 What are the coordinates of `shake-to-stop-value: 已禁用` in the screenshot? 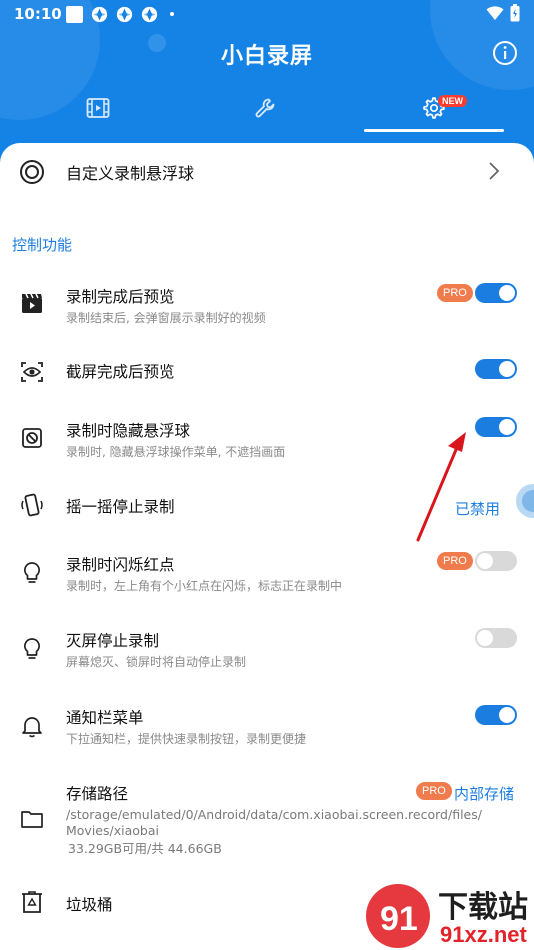 It's located at (477, 508).